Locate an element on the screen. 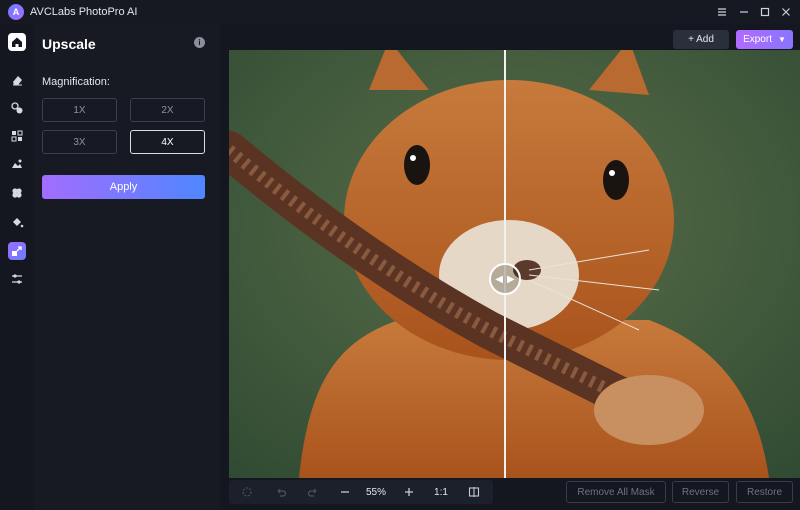 This screenshot has height=510, width=800. maximize-icon is located at coordinates (765, 12).